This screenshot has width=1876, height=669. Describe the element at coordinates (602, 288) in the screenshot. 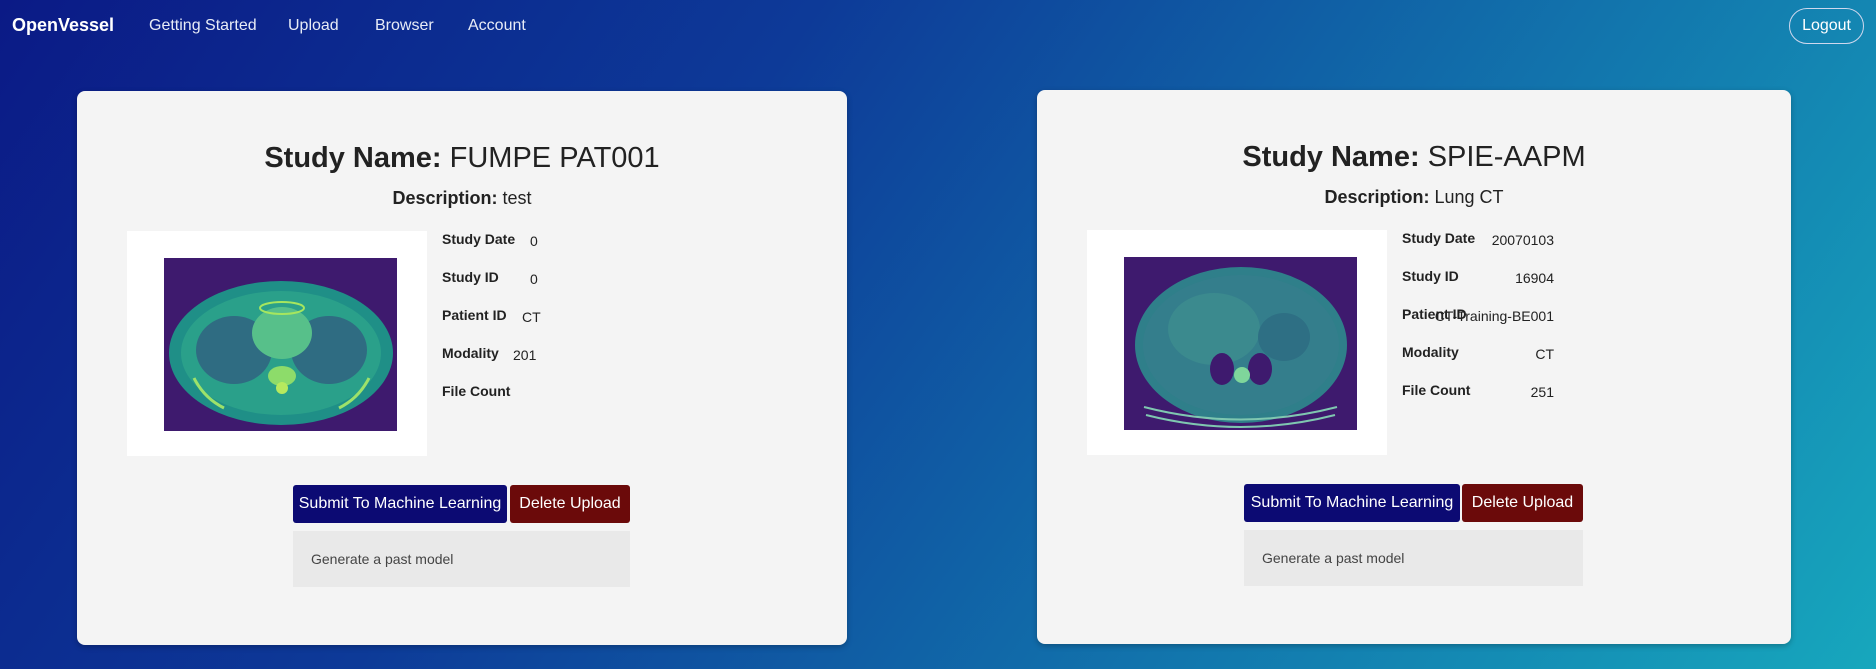

I see `info-row-study-id: Study ID 0` at that location.